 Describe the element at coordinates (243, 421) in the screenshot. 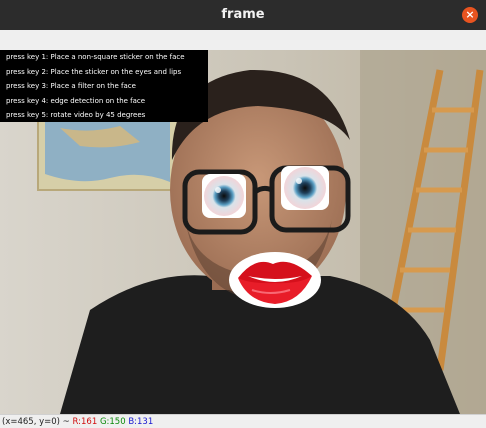

I see `status-bar: (x=465, y=0) ~ R:161 G:150 B:131` at that location.